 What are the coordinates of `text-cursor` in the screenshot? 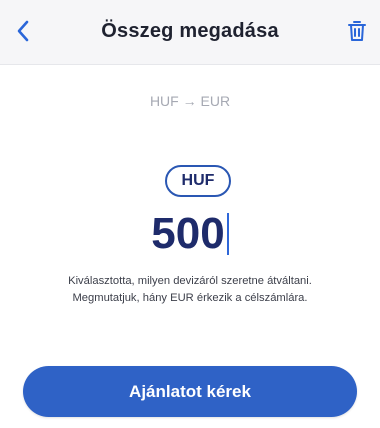 It's located at (227, 234).